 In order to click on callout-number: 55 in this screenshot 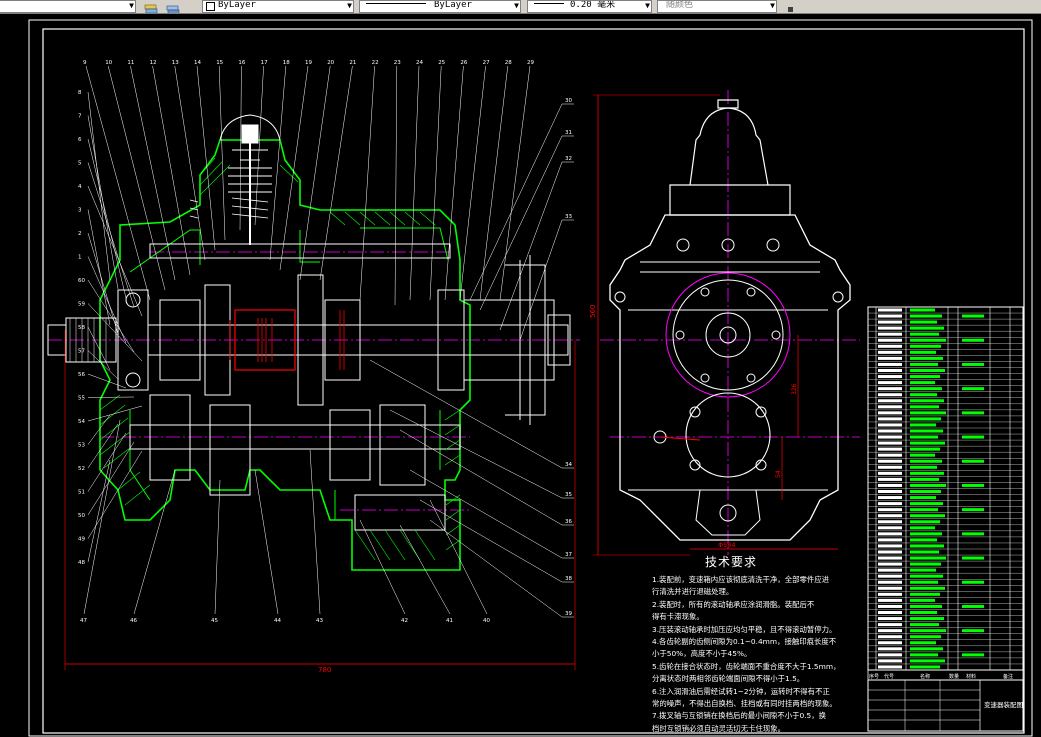, I will do `click(81, 399)`.